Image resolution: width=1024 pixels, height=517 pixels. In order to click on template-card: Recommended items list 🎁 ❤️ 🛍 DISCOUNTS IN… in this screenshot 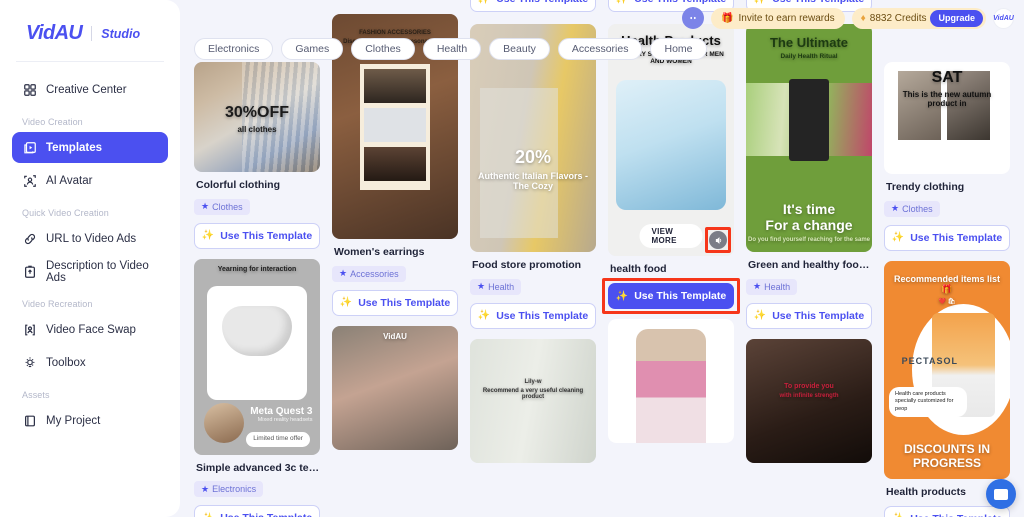, I will do `click(947, 388)`.